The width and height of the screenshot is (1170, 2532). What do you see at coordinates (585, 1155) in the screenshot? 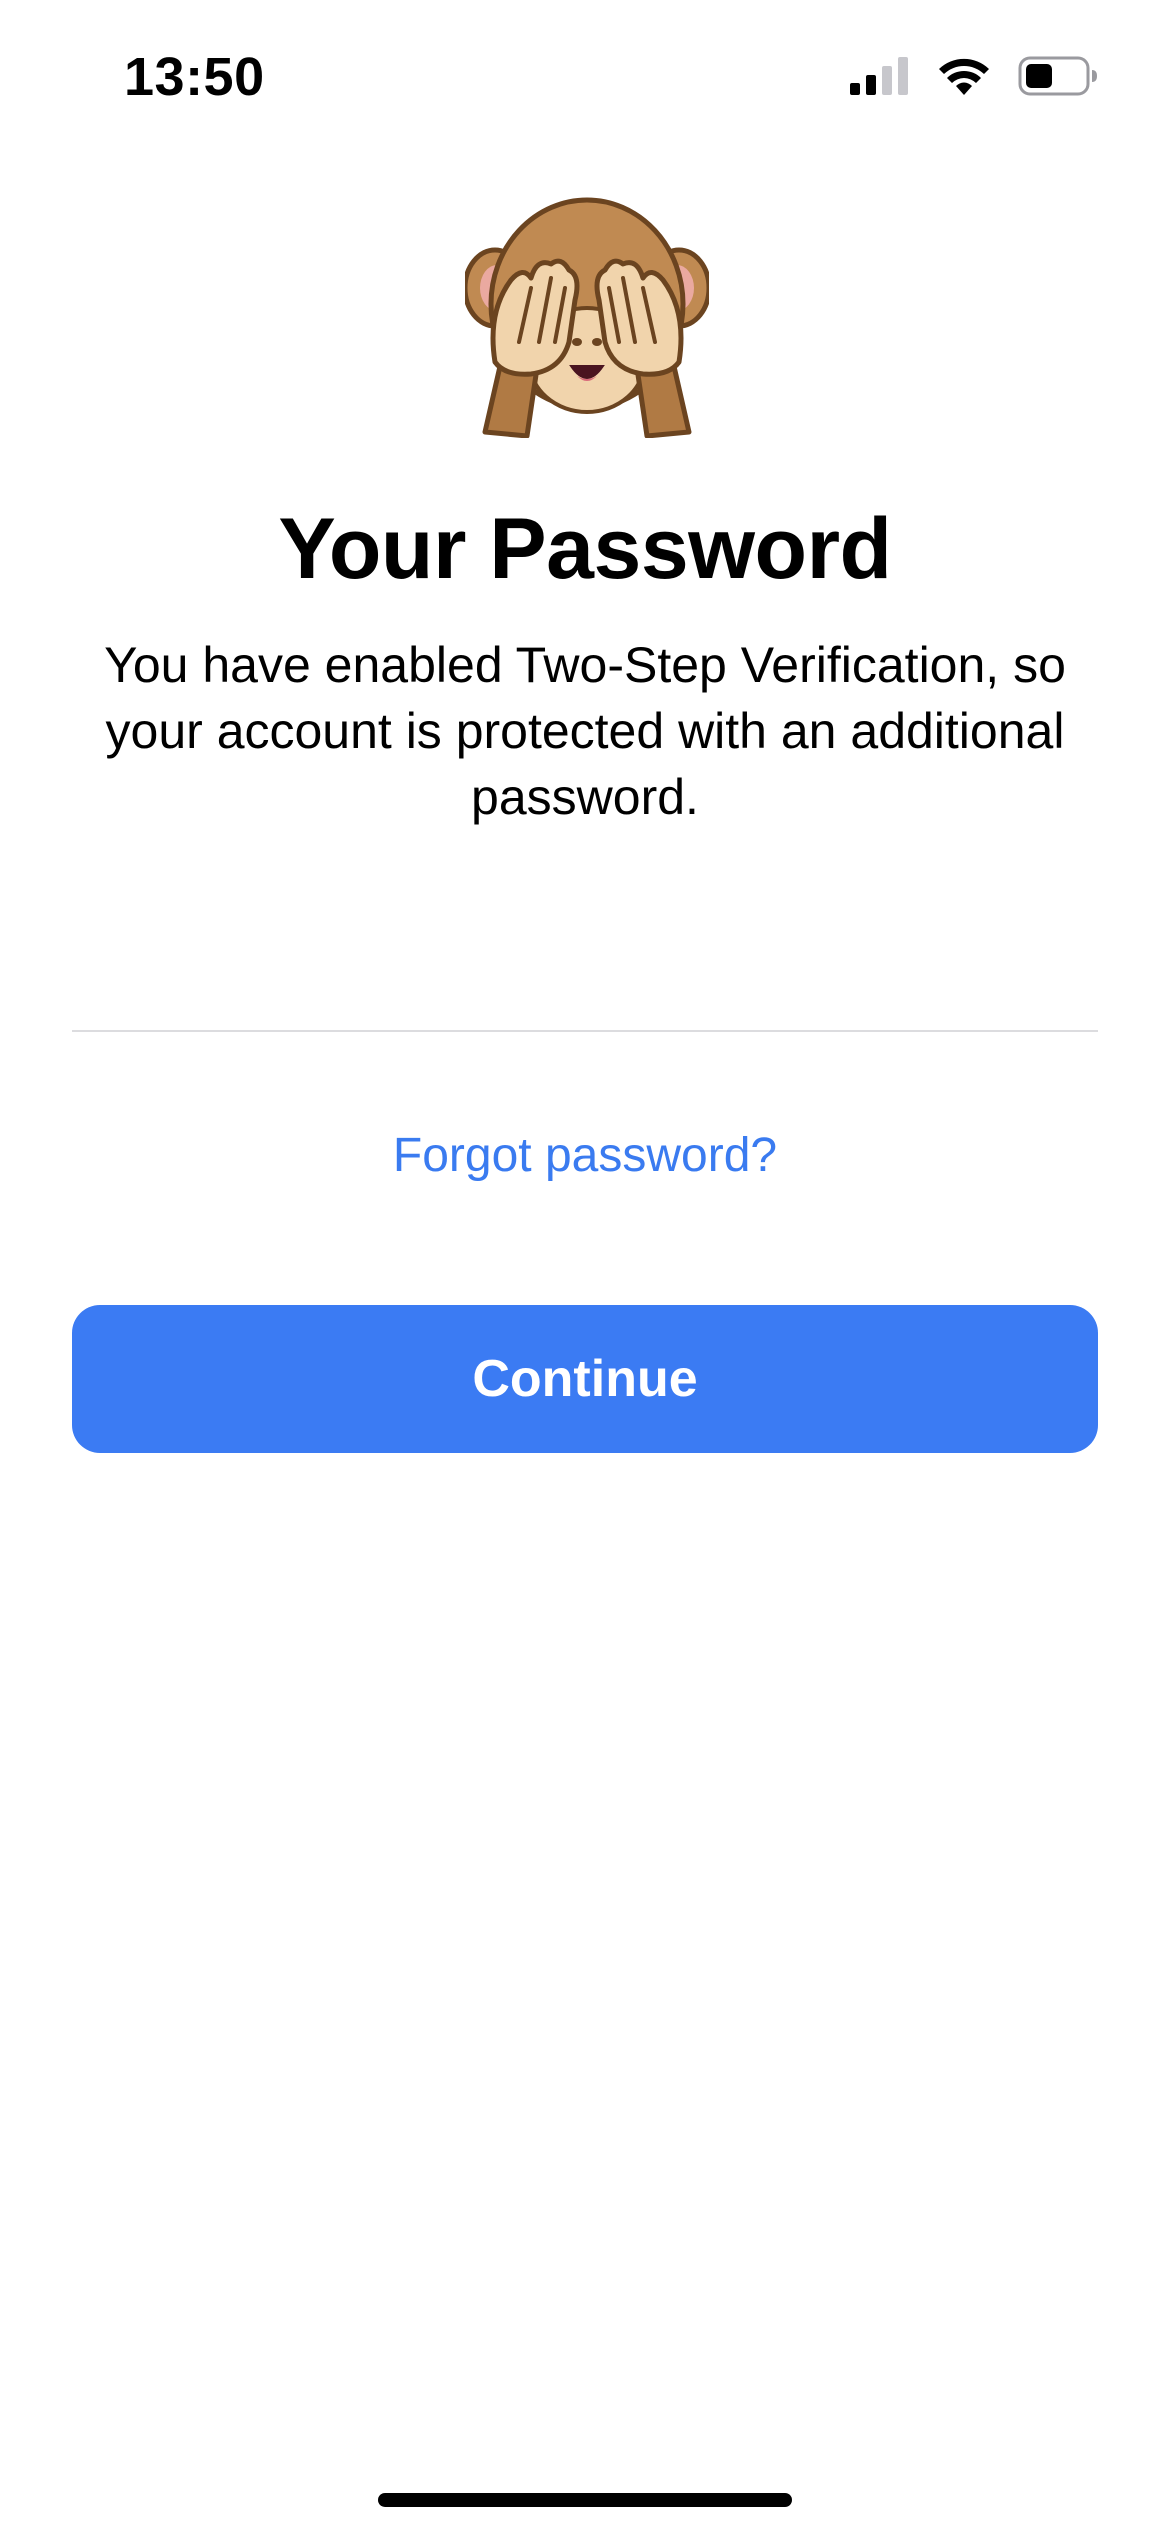
I see `forgot-password-link: Forgot password?` at bounding box center [585, 1155].